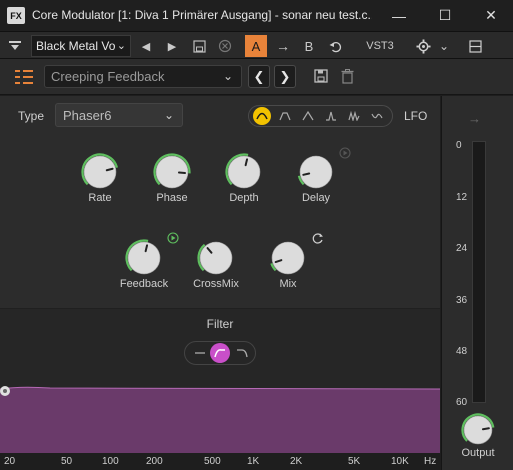 The image size is (513, 470). What do you see at coordinates (172, 46) in the screenshot?
I see `next-preset-button: ▶` at bounding box center [172, 46].